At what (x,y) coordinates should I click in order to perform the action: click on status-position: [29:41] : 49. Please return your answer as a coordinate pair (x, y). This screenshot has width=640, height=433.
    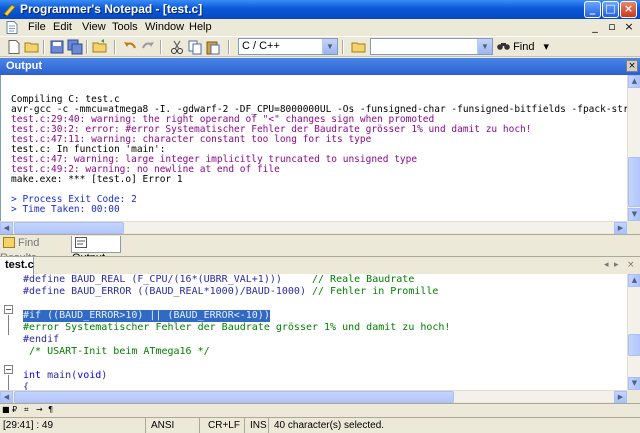
    Looking at the image, I should click on (73, 425).